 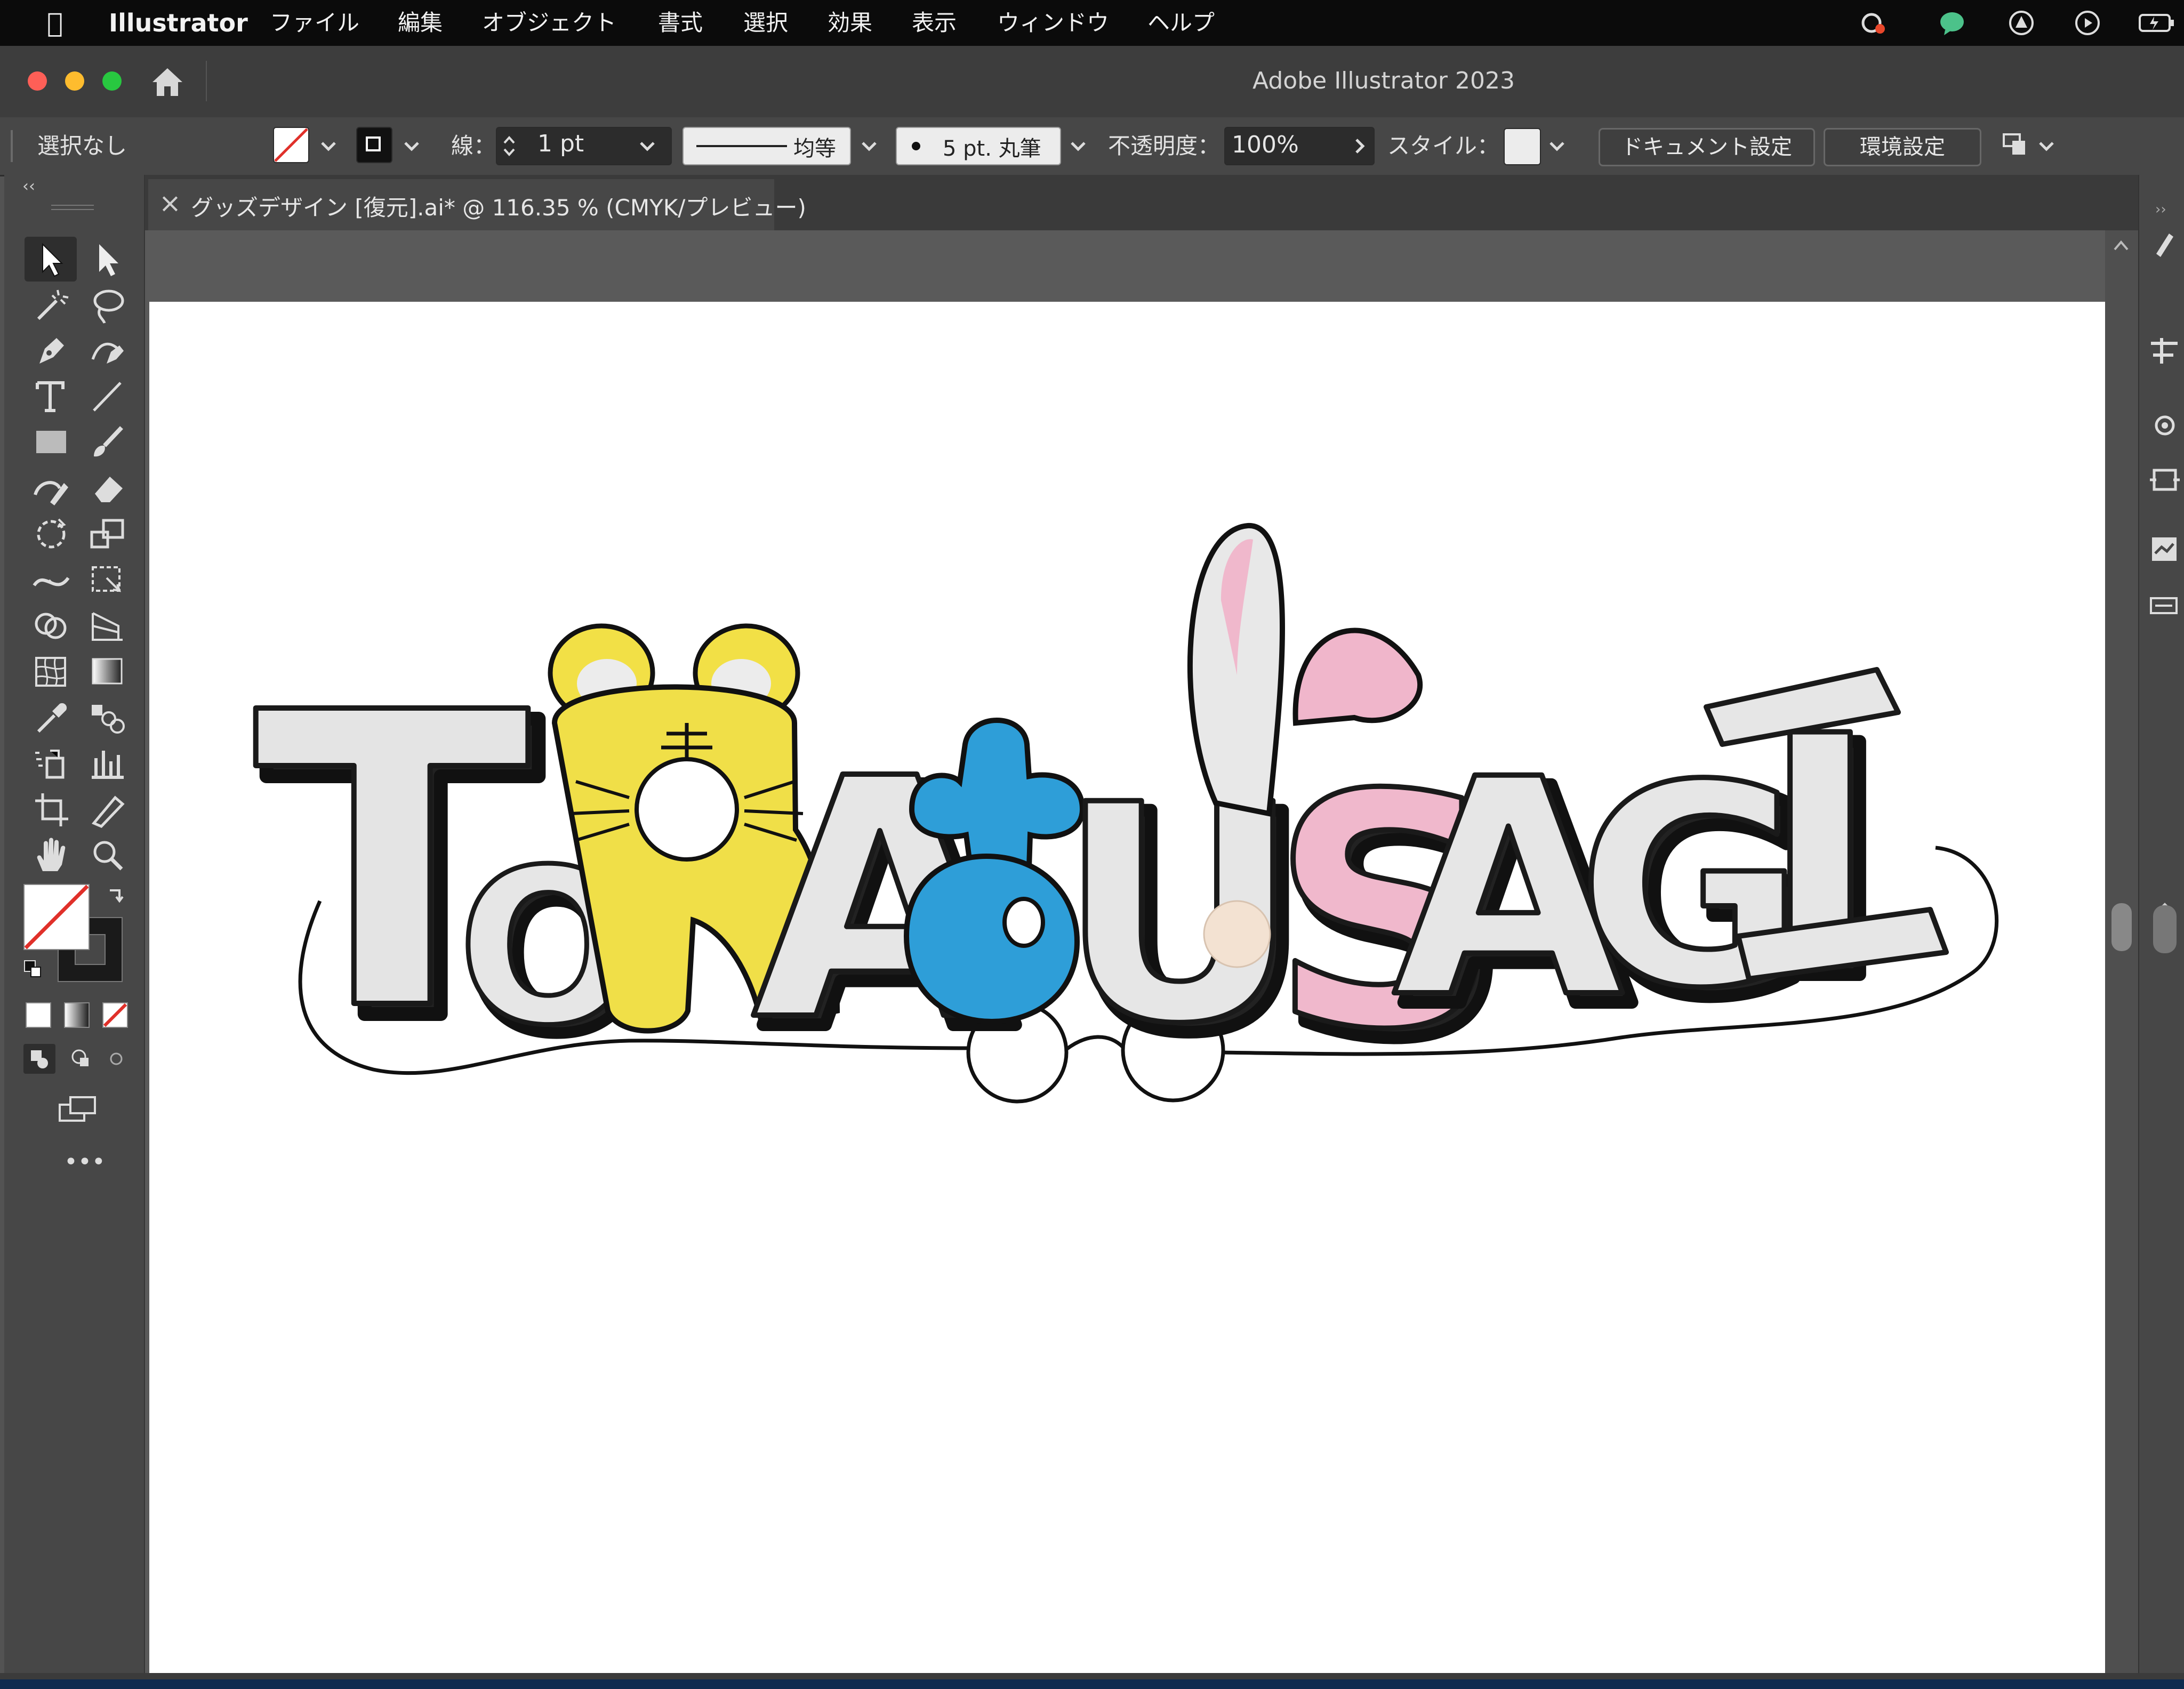 What do you see at coordinates (107, 351) in the screenshot?
I see `curvature-tool` at bounding box center [107, 351].